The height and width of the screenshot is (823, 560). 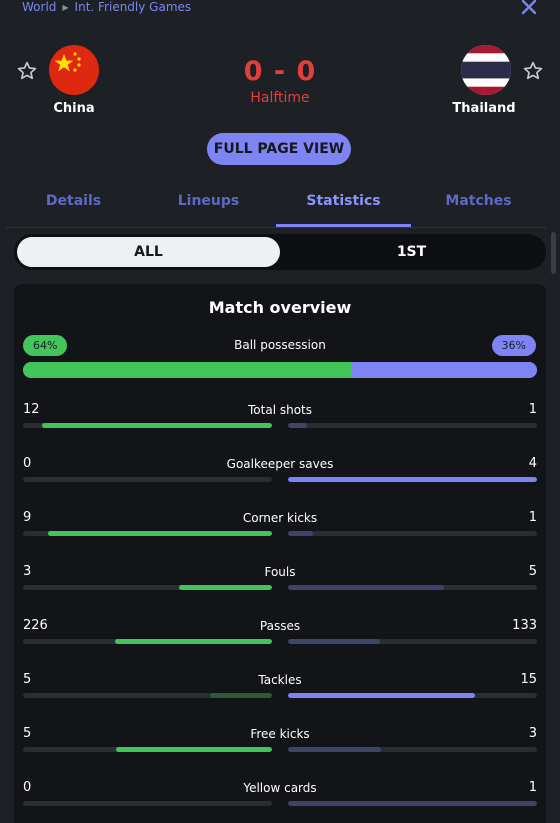 What do you see at coordinates (280, 307) in the screenshot?
I see `card-title: Match overview` at bounding box center [280, 307].